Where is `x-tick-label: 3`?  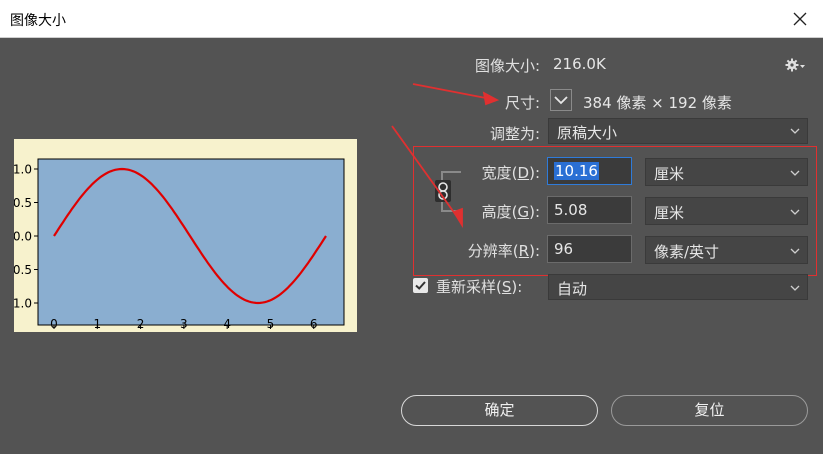
x-tick-label: 3 is located at coordinates (184, 324).